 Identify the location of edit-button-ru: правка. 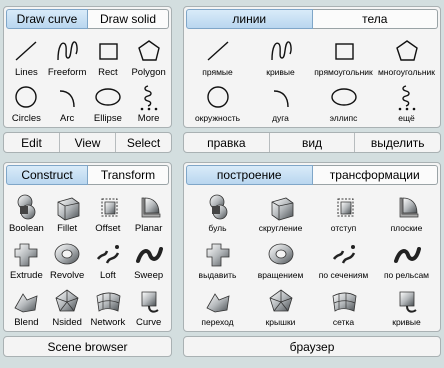
(226, 142).